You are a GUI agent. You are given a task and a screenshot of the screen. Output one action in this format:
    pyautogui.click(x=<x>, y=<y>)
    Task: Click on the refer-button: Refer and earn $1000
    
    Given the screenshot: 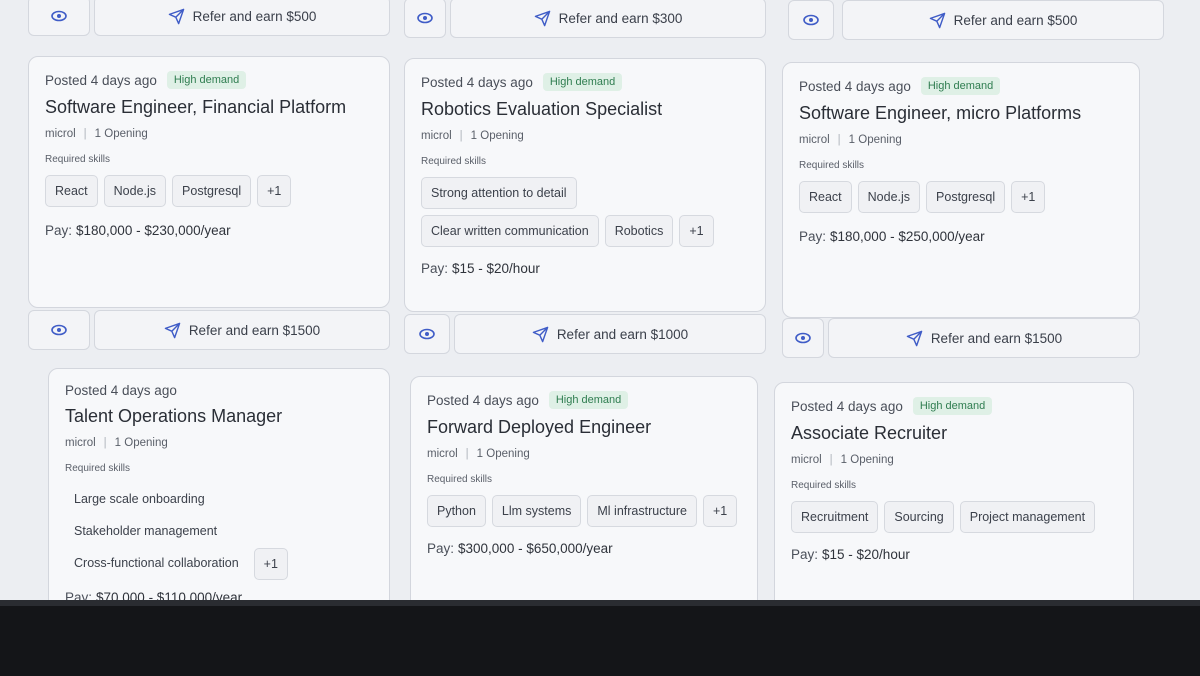 What is the action you would take?
    pyautogui.click(x=610, y=334)
    